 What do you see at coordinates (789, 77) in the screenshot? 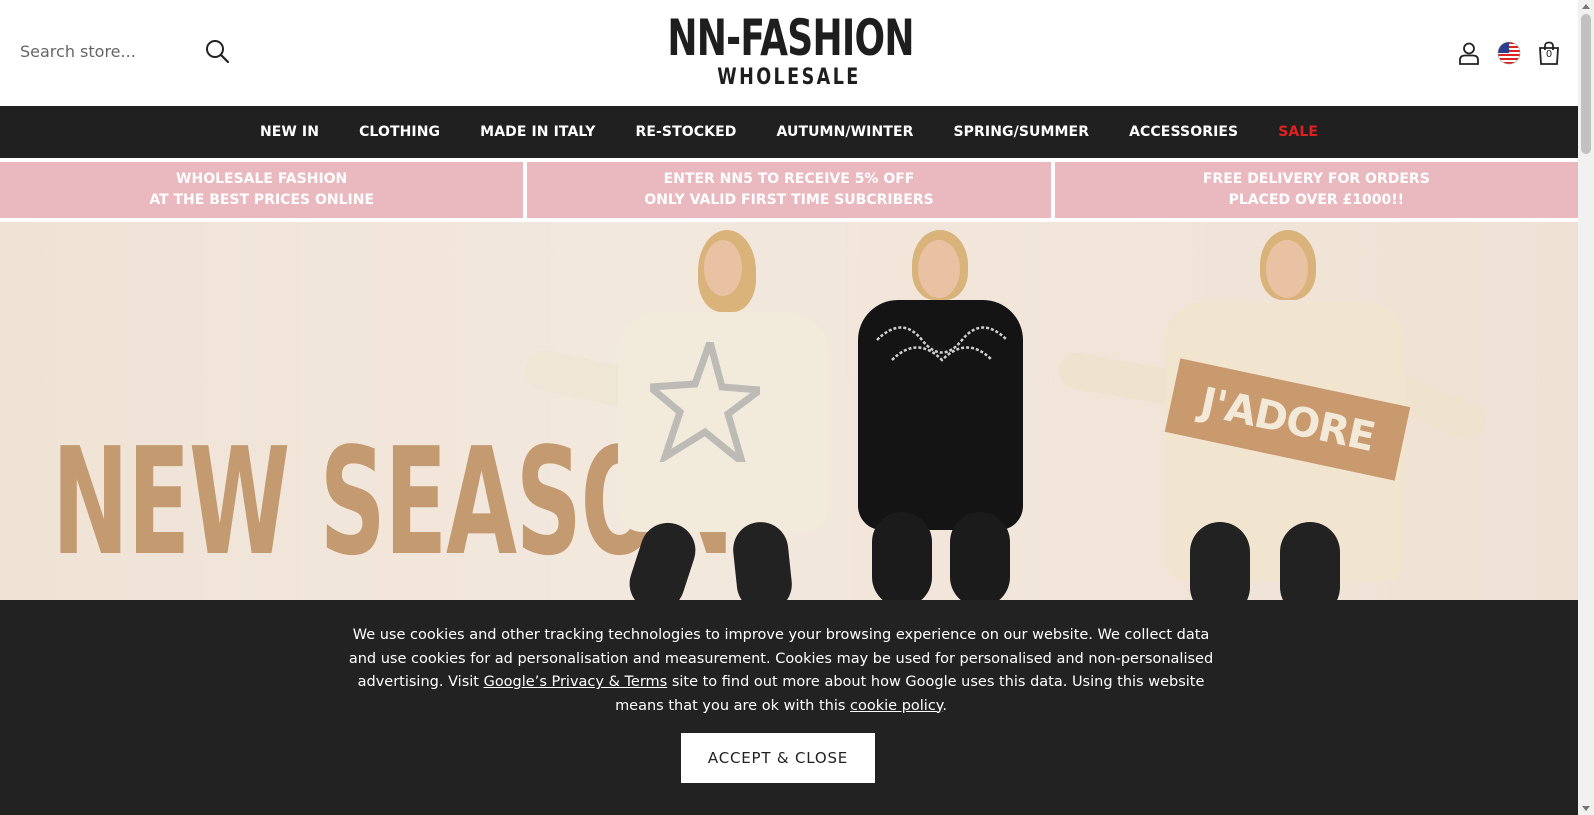
I see `logo-sub-text: WHOLESALE` at bounding box center [789, 77].